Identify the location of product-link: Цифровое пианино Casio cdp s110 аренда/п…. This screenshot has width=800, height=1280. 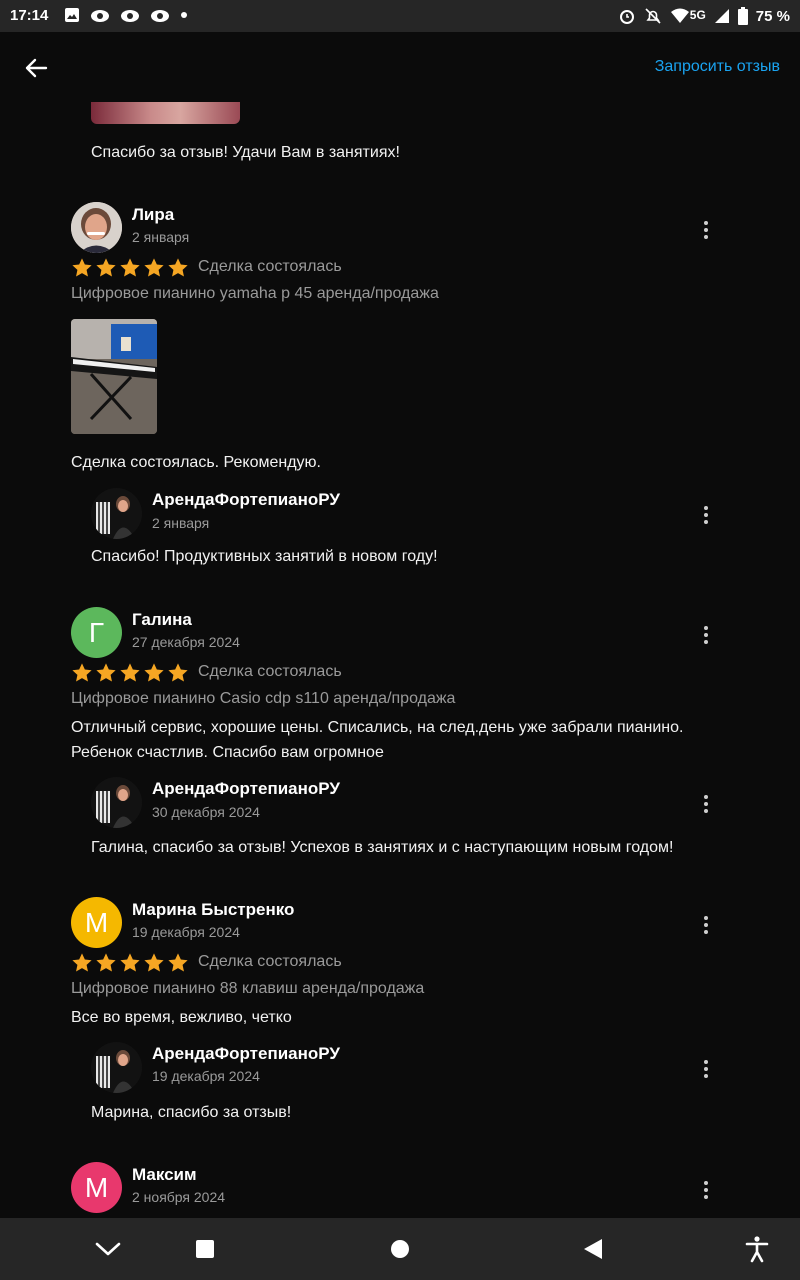
(263, 699).